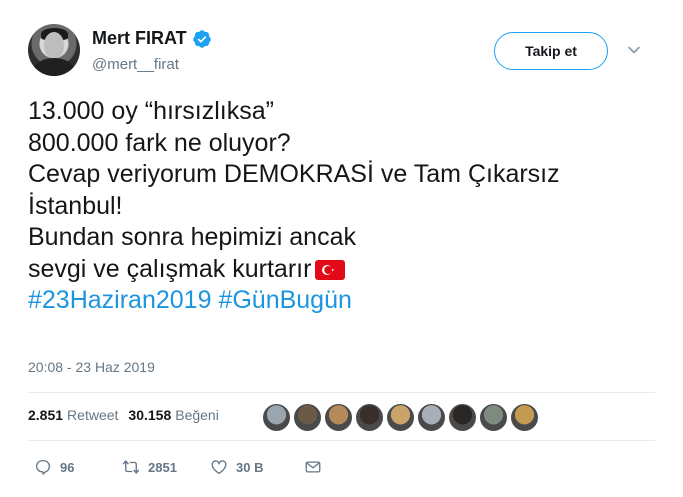 The width and height of the screenshot is (683, 497). What do you see at coordinates (170, 268) in the screenshot?
I see `tweet-line: sevgi ve çalışmak kurtarır` at bounding box center [170, 268].